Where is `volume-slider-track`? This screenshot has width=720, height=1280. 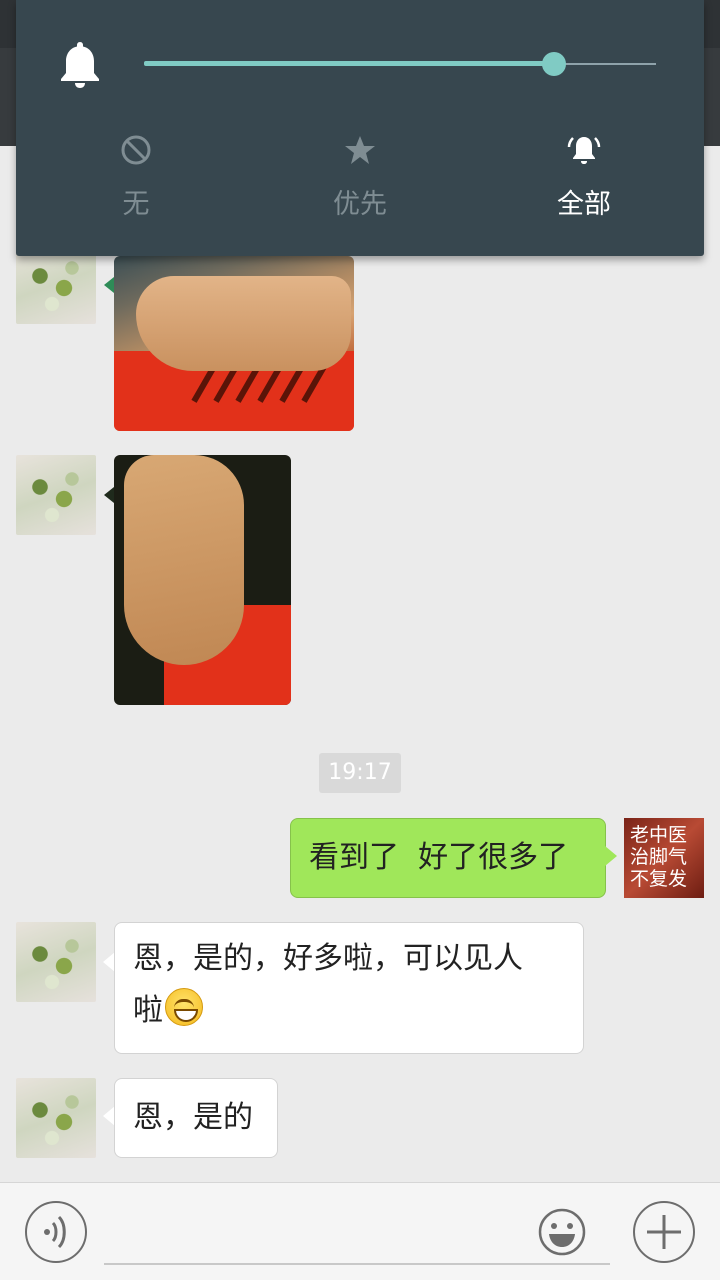 volume-slider-track is located at coordinates (605, 64).